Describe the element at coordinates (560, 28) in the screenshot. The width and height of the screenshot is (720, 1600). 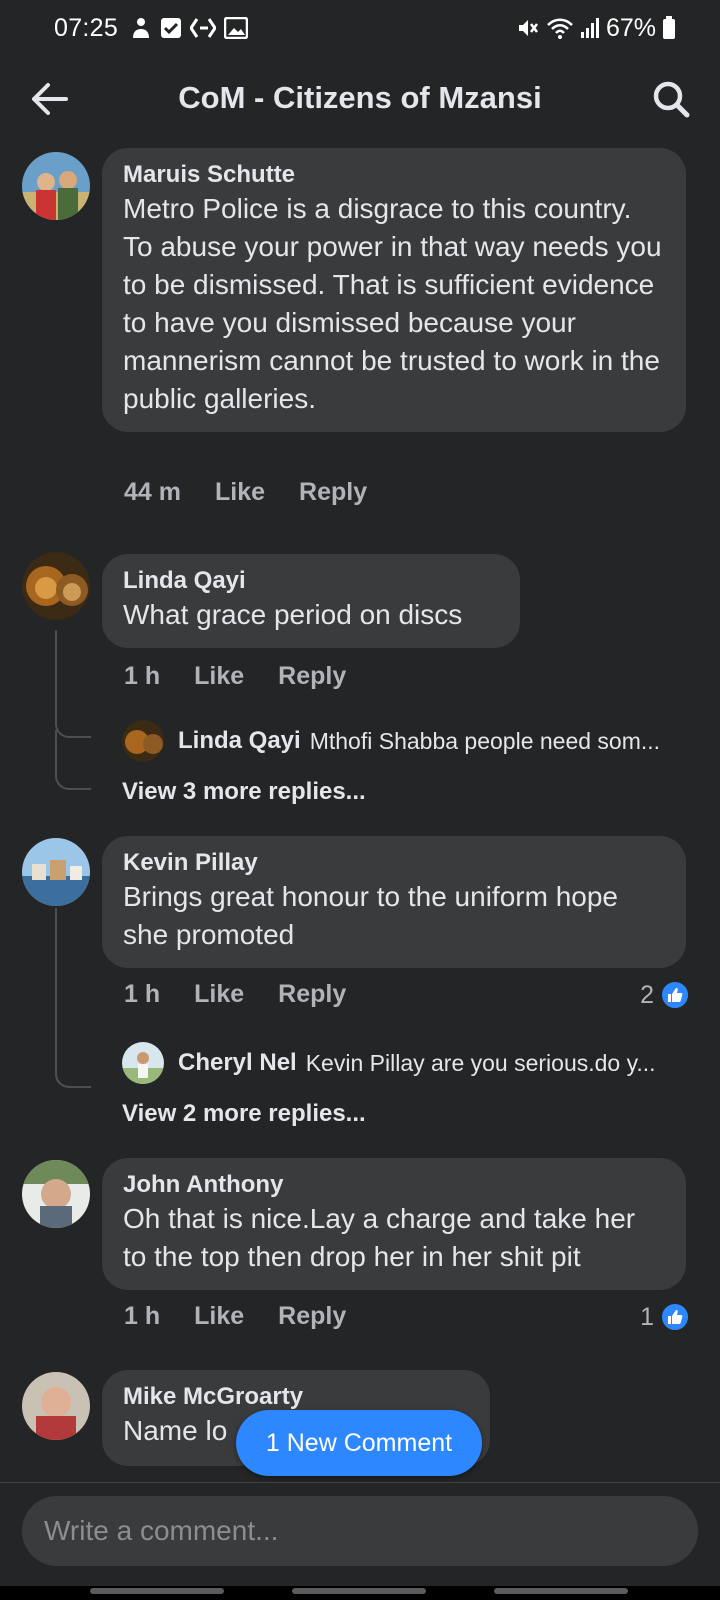
I see `wifi-icon` at that location.